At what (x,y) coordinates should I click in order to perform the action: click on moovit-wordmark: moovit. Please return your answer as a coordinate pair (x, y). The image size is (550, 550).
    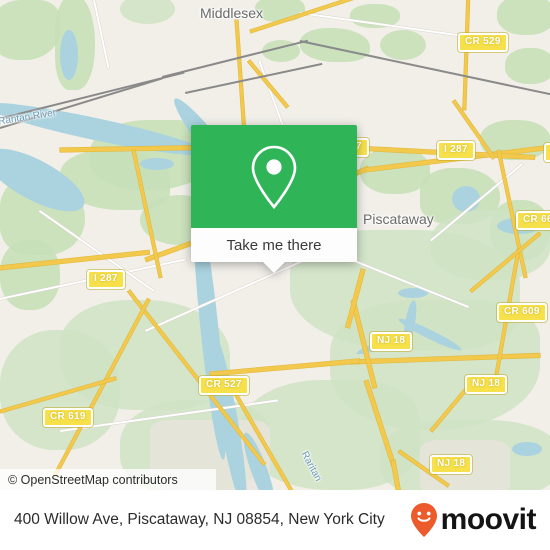
    Looking at the image, I should click on (488, 519).